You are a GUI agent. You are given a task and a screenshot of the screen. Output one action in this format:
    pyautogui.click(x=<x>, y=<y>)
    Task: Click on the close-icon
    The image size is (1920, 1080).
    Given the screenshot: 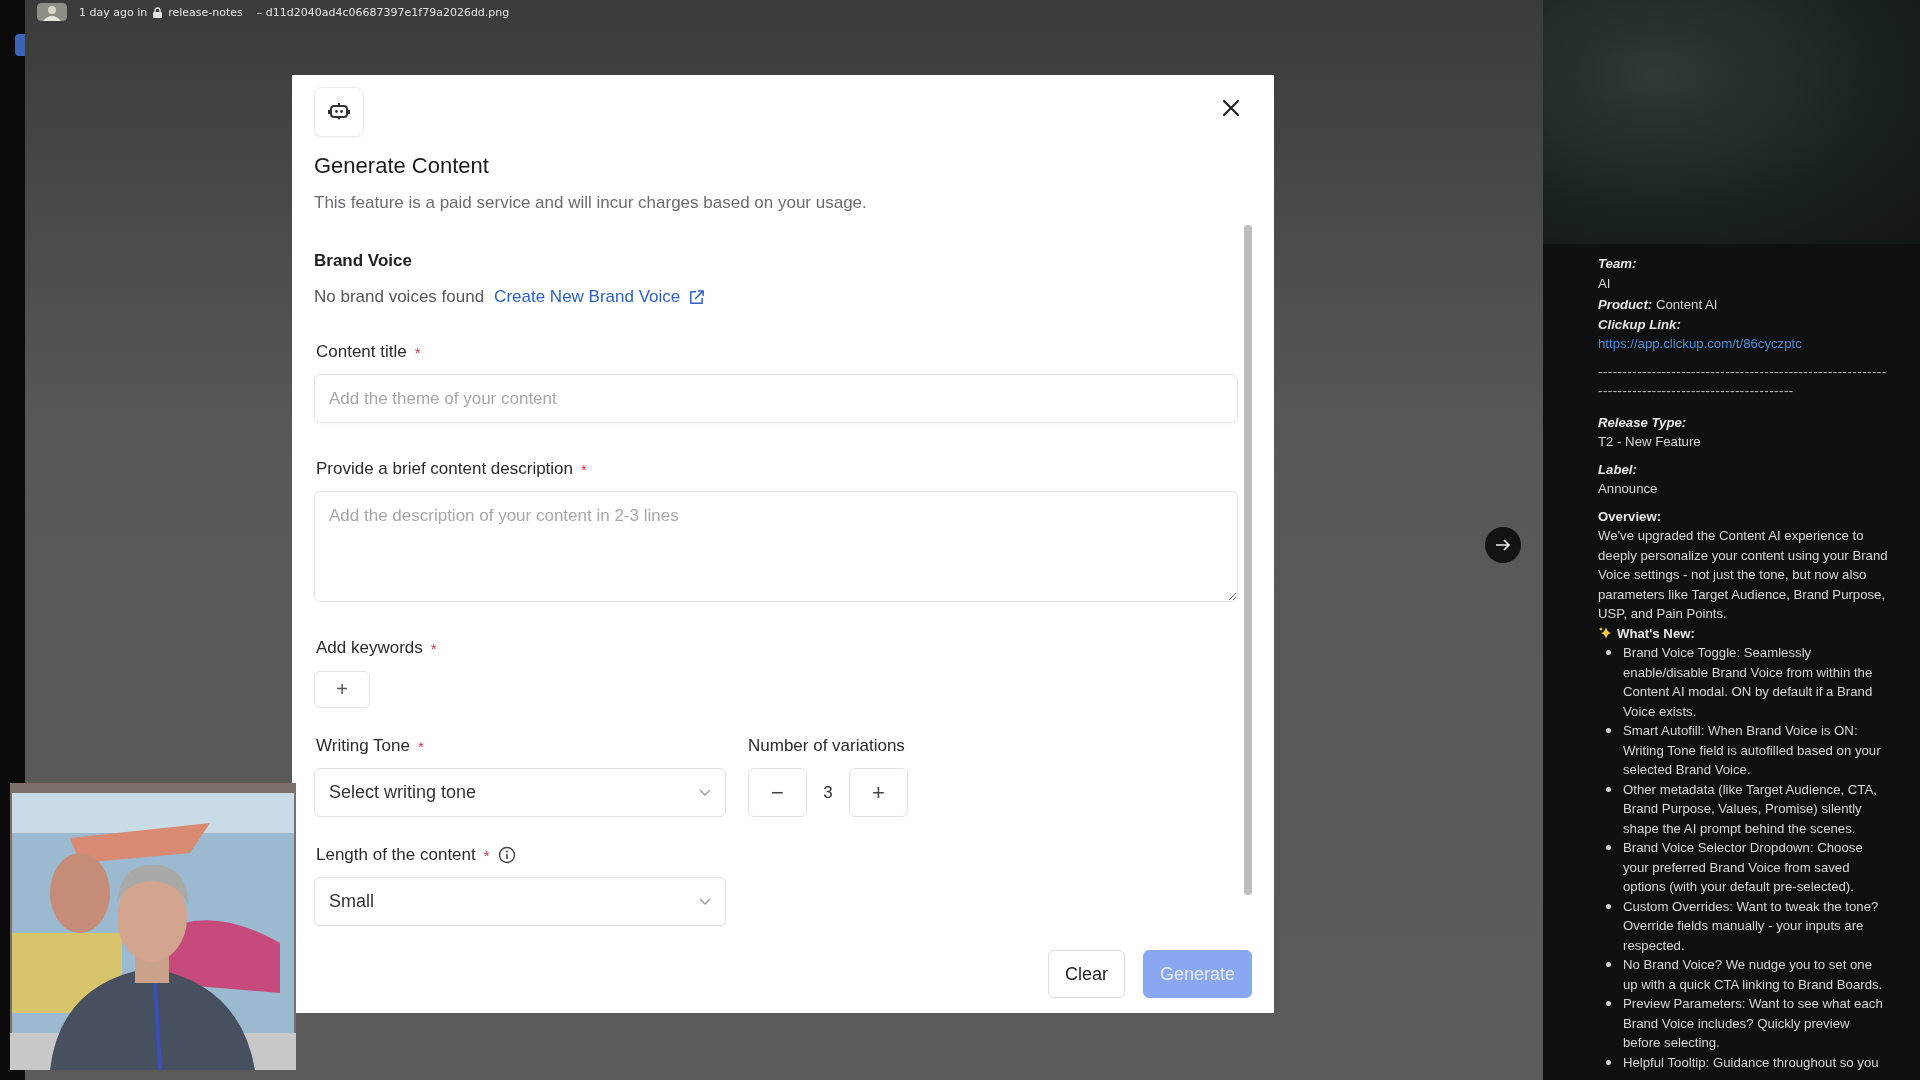 What is the action you would take?
    pyautogui.click(x=1231, y=108)
    